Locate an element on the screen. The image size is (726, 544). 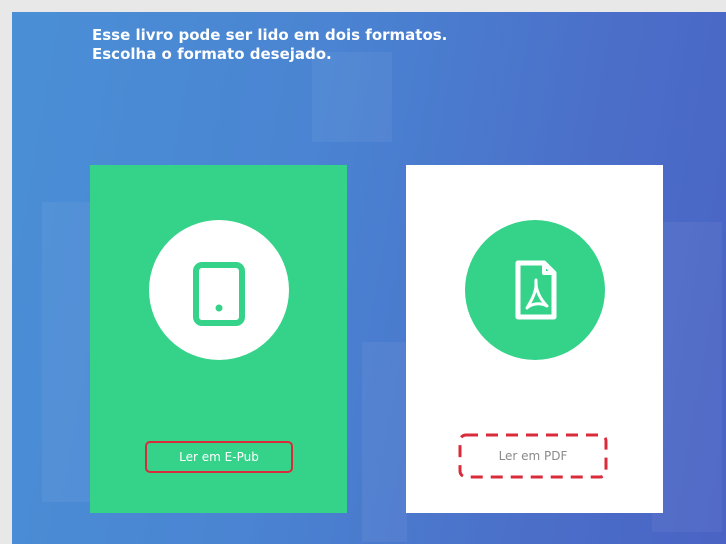
read-pdf-button: Ler em PDF is located at coordinates (533, 456).